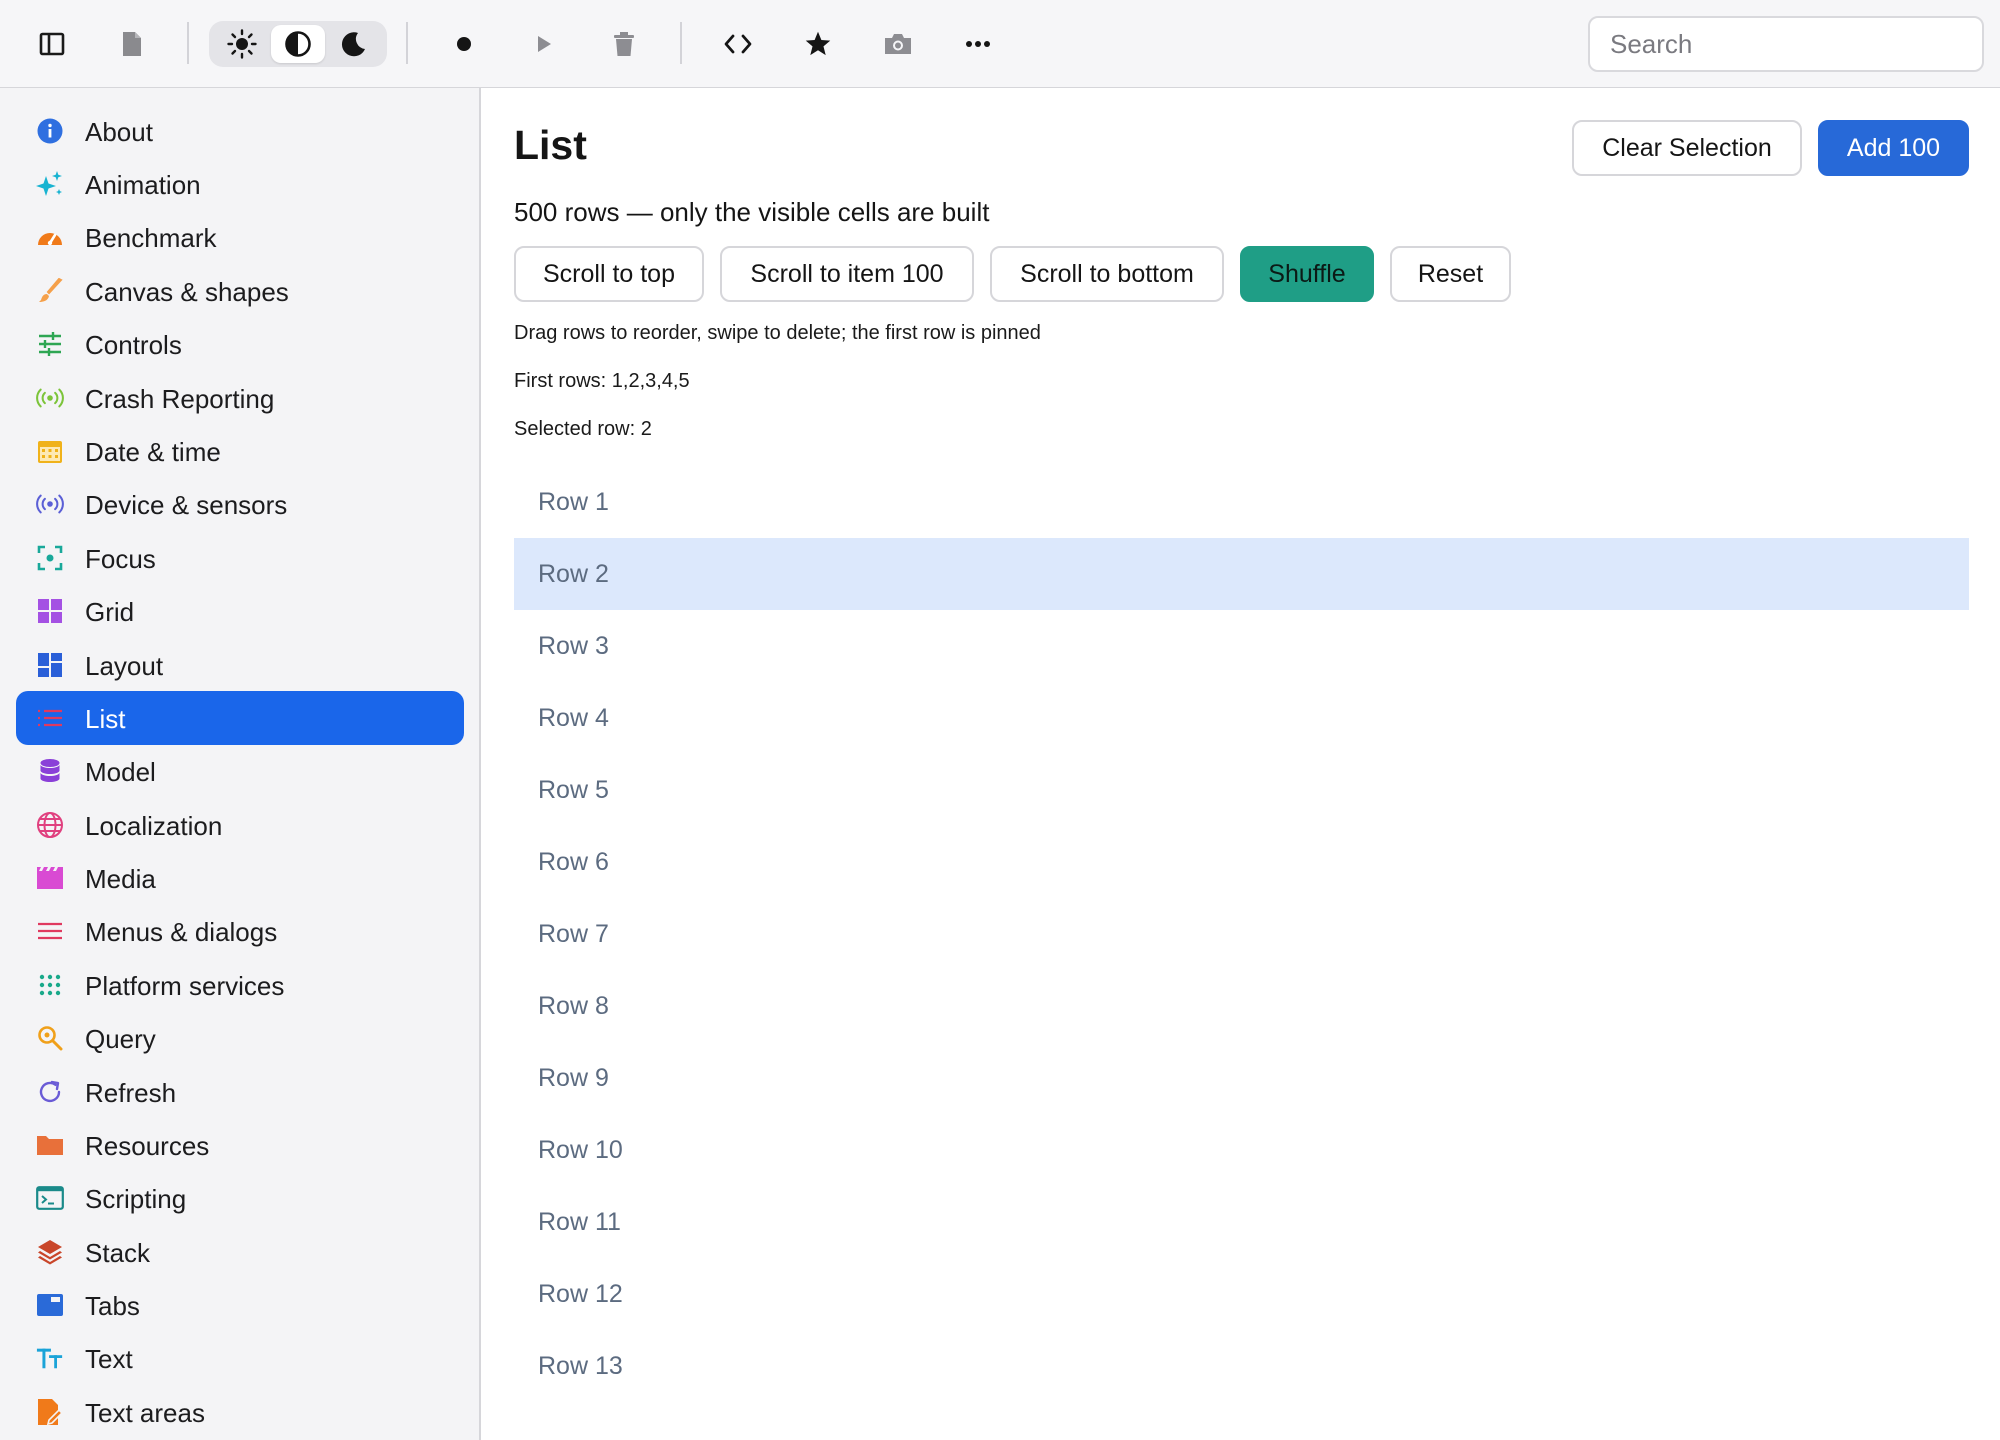 The height and width of the screenshot is (1440, 2000). I want to click on list-row: Row 13, so click(1241, 1363).